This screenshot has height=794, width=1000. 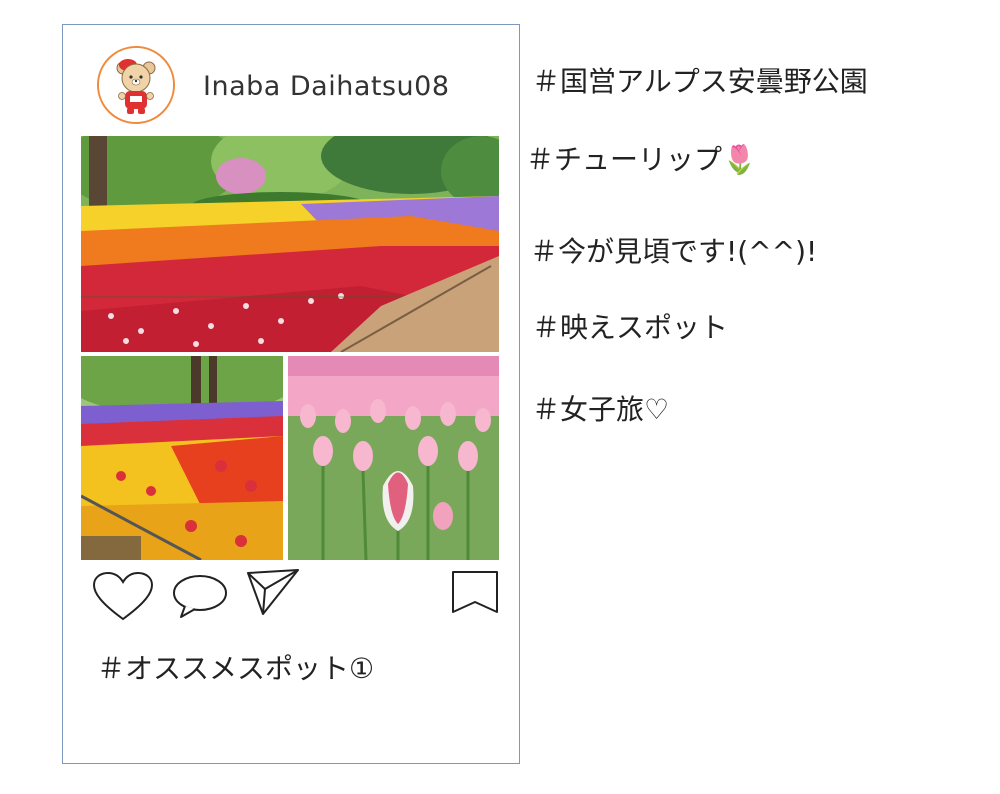 What do you see at coordinates (200, 597) in the screenshot?
I see `speech-bubble-icon` at bounding box center [200, 597].